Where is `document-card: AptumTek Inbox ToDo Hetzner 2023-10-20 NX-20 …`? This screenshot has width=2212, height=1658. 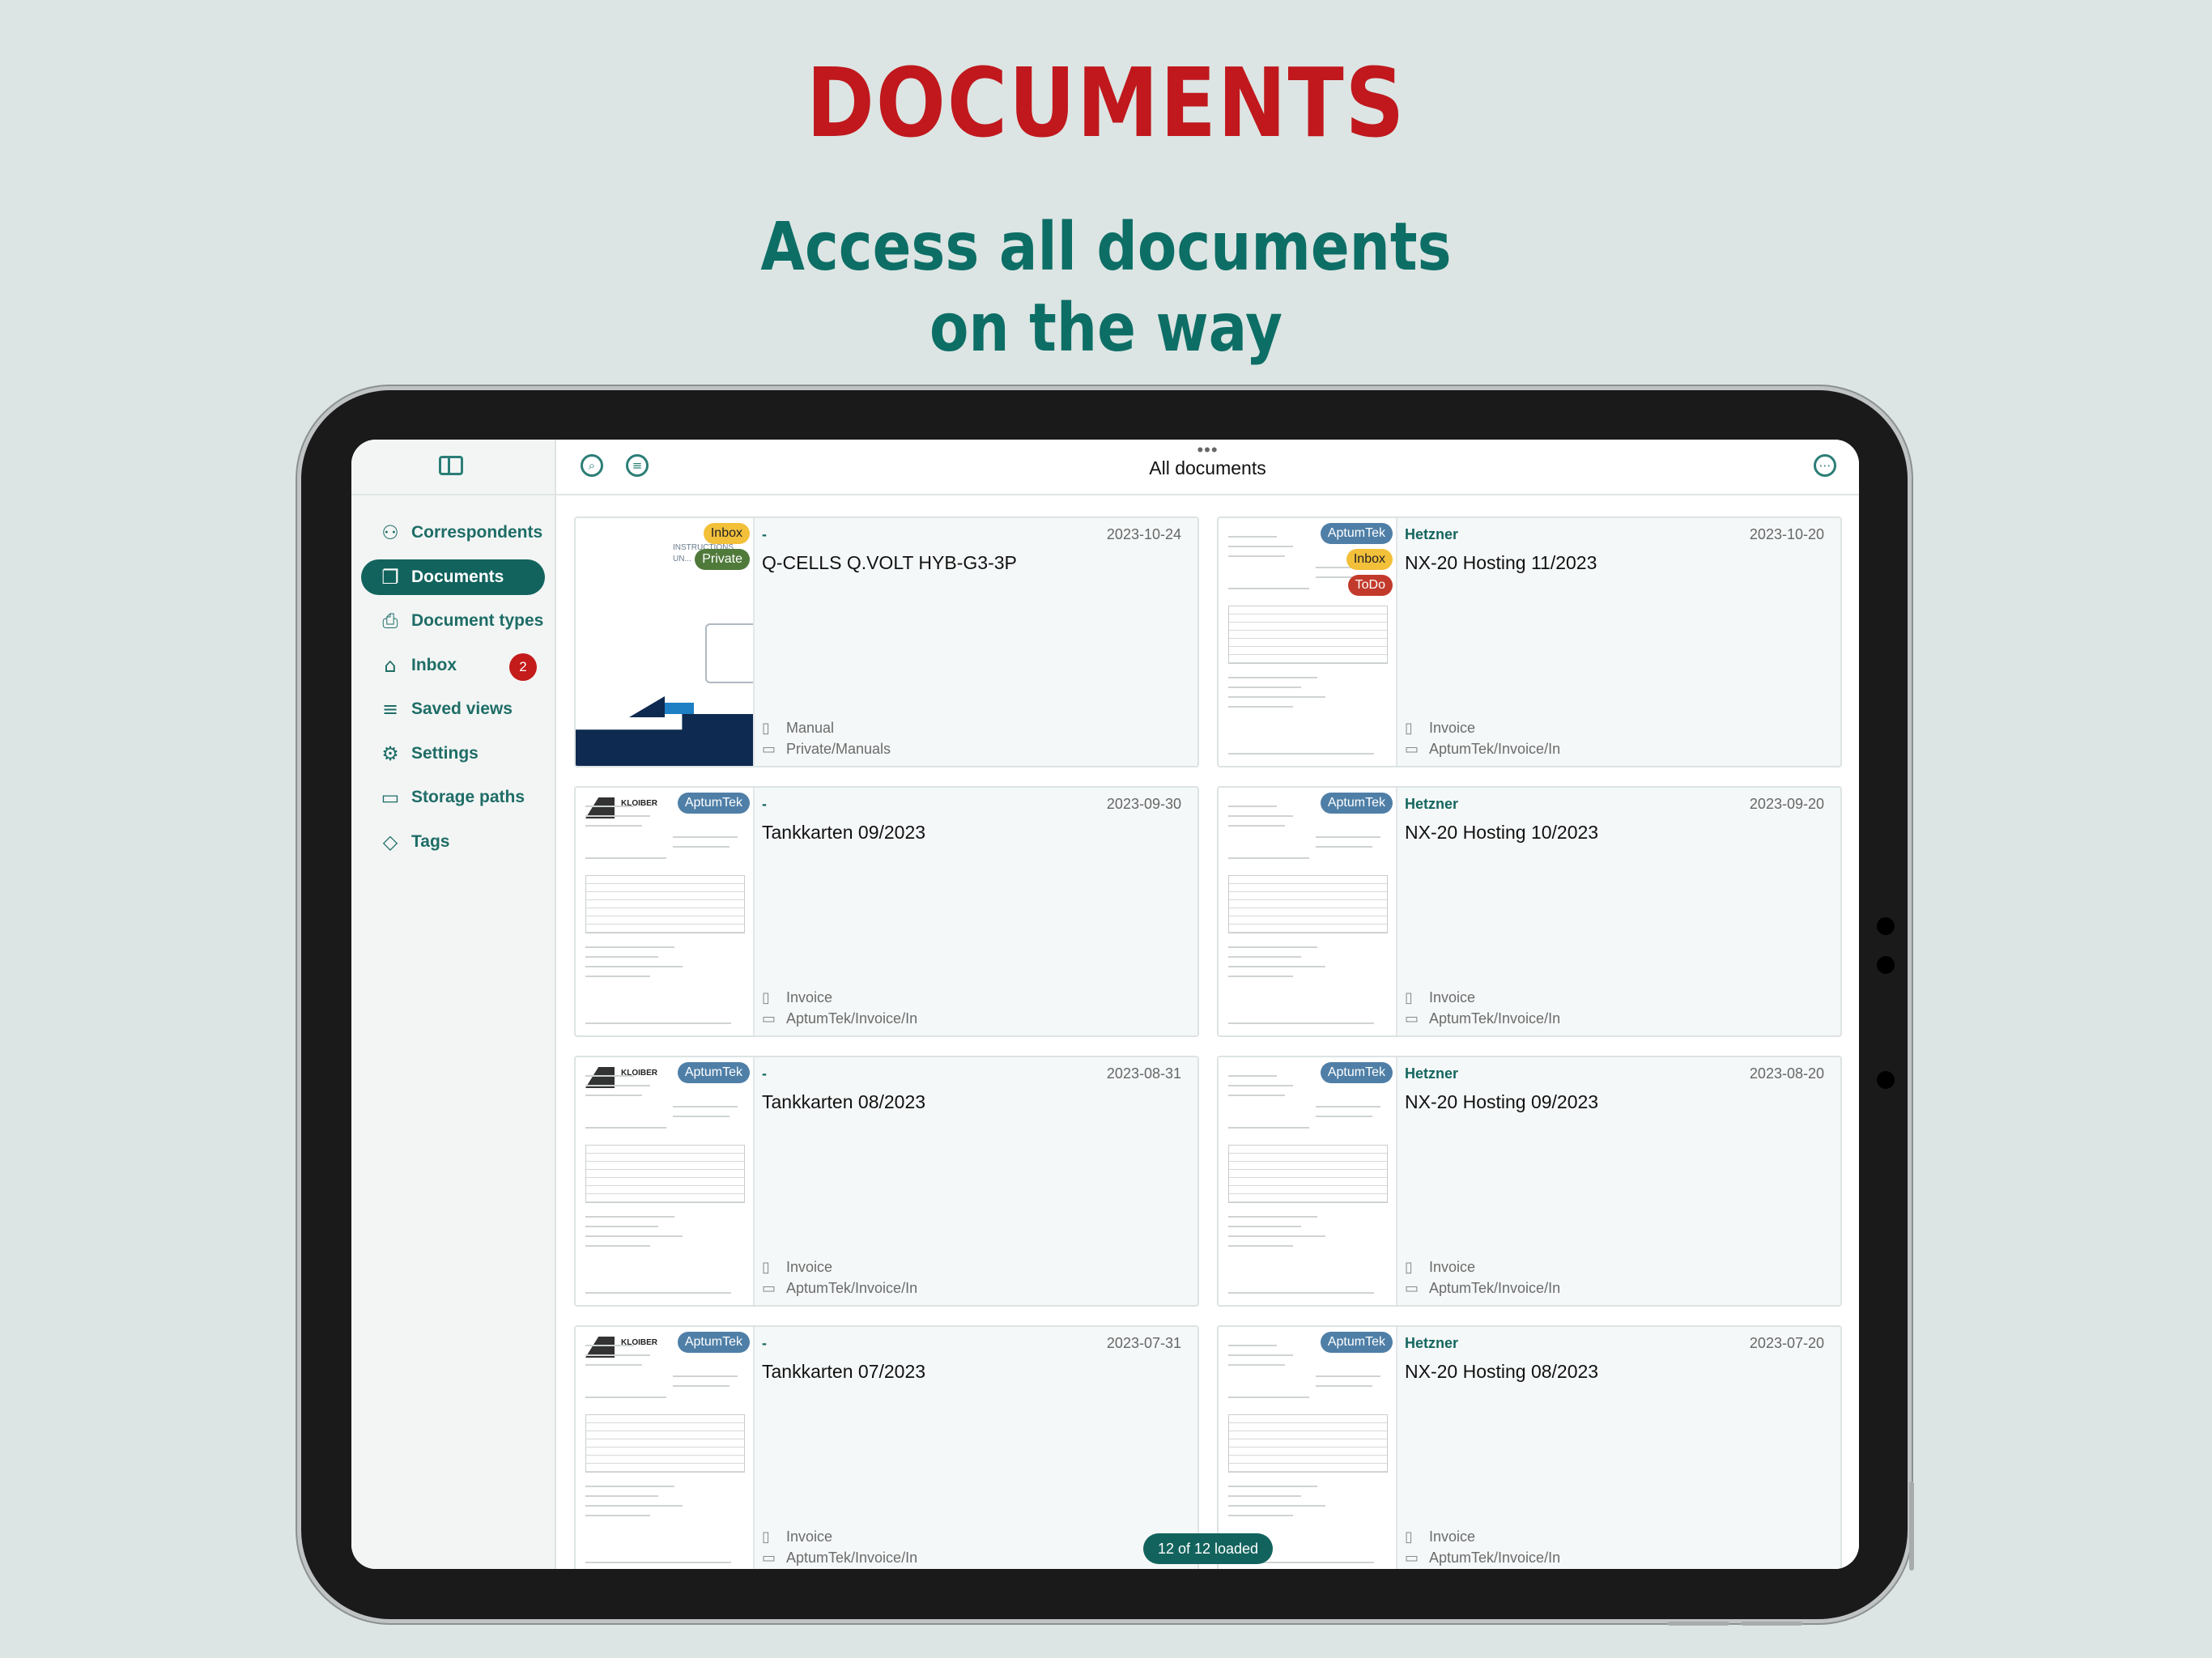 document-card: AptumTek Inbox ToDo Hetzner 2023-10-20 NX-20 … is located at coordinates (1530, 642).